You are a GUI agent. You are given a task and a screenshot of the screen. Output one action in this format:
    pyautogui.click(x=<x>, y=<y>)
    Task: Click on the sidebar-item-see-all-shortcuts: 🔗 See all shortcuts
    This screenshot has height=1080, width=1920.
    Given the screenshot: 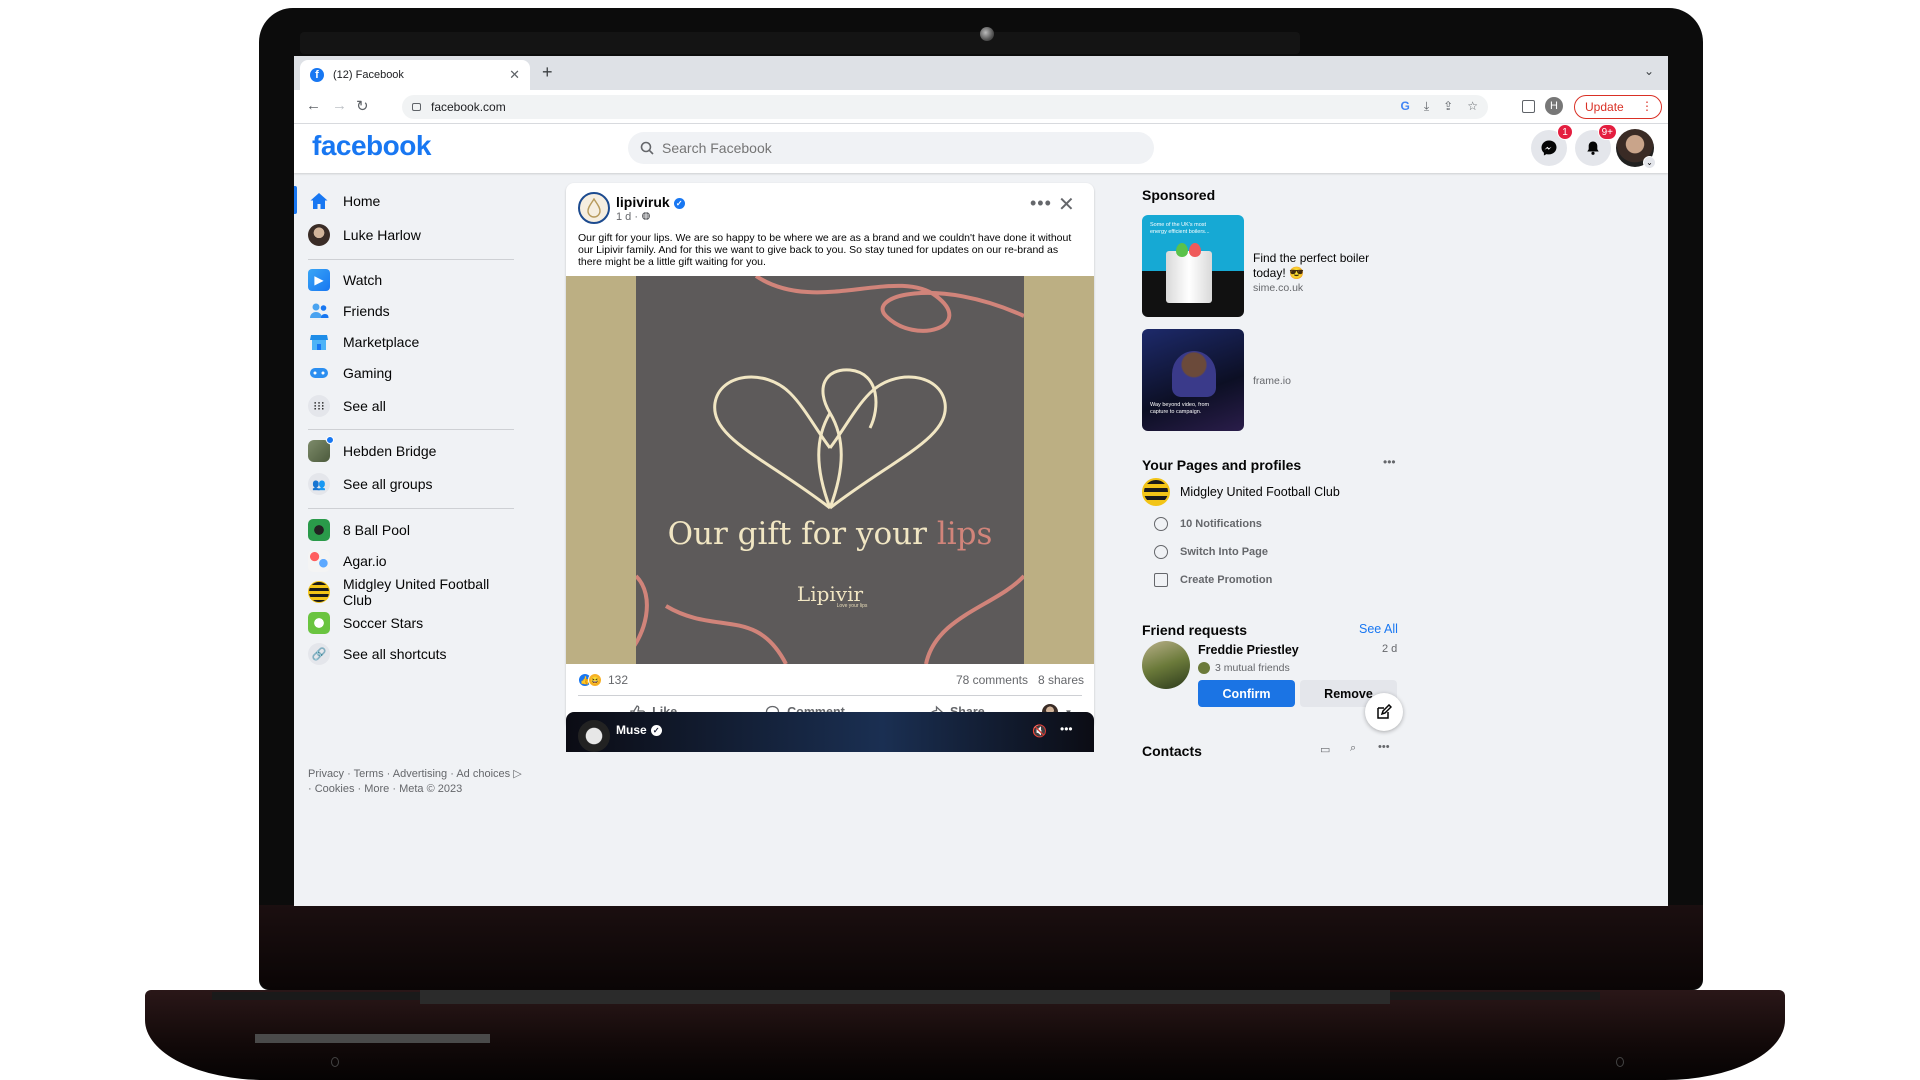 What is the action you would take?
    pyautogui.click(x=413, y=654)
    